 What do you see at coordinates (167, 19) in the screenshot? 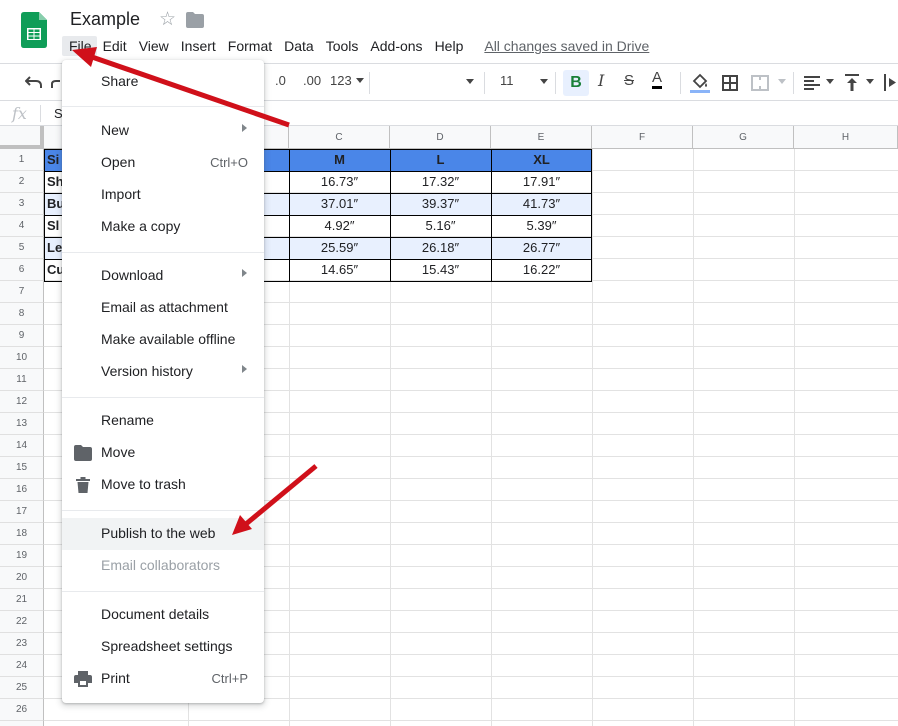
I see `star-icon: ☆` at bounding box center [167, 19].